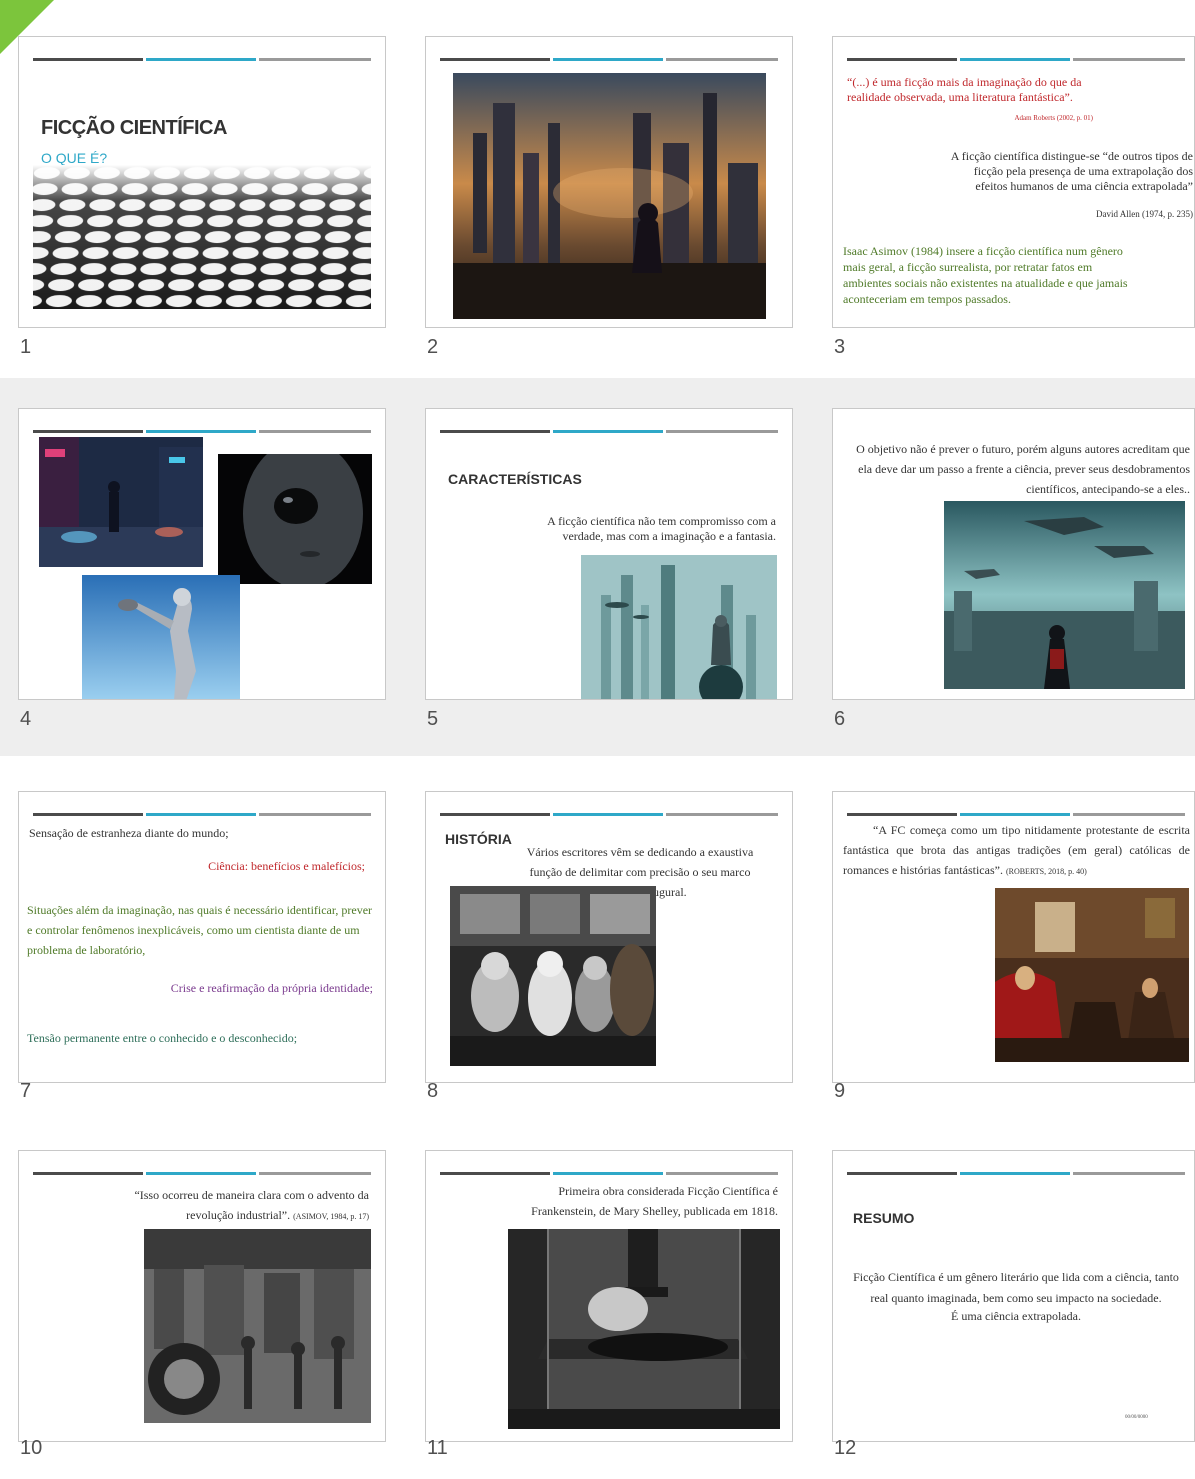  What do you see at coordinates (257, 1326) in the screenshot?
I see `factory-workers-image` at bounding box center [257, 1326].